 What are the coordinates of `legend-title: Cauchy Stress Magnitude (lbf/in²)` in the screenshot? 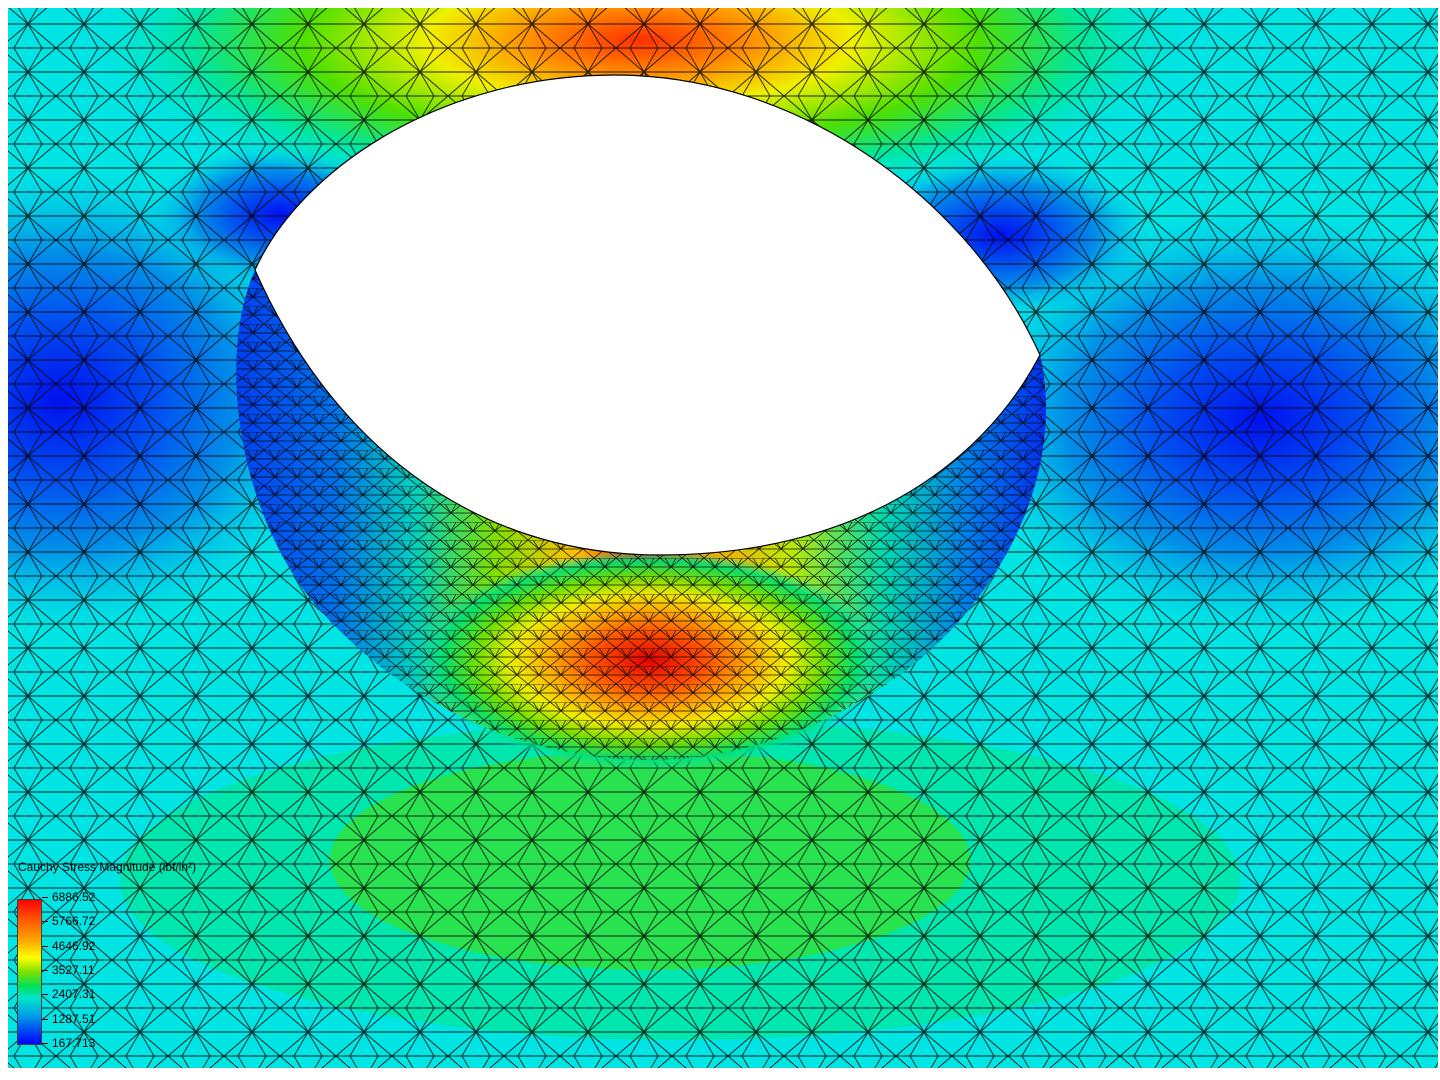 It's located at (107, 867).